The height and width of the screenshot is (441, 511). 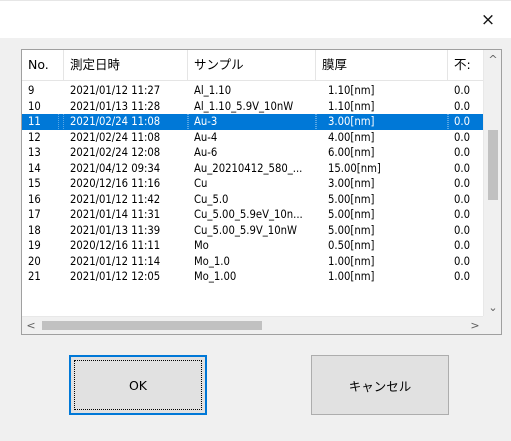 What do you see at coordinates (380, 385) in the screenshot?
I see `cancel-button: キャンセル` at bounding box center [380, 385].